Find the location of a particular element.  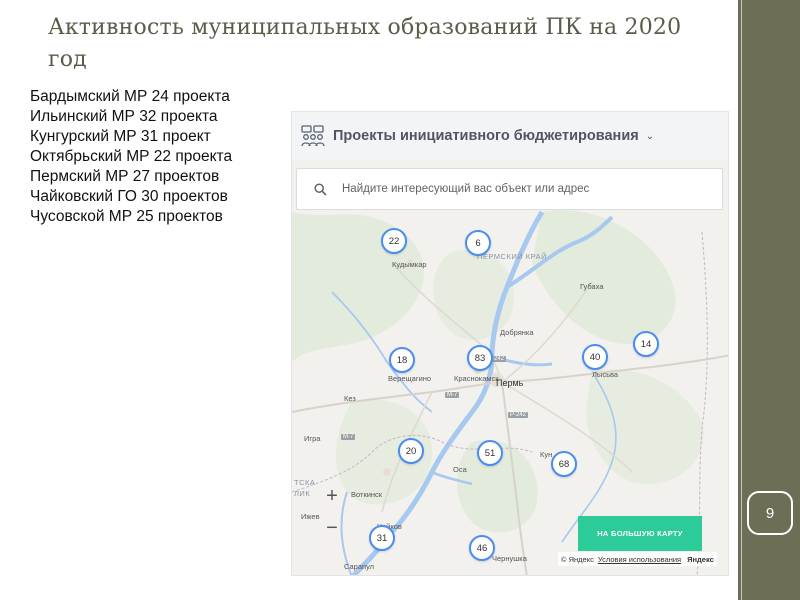

side-divider is located at coordinates (741, 300).